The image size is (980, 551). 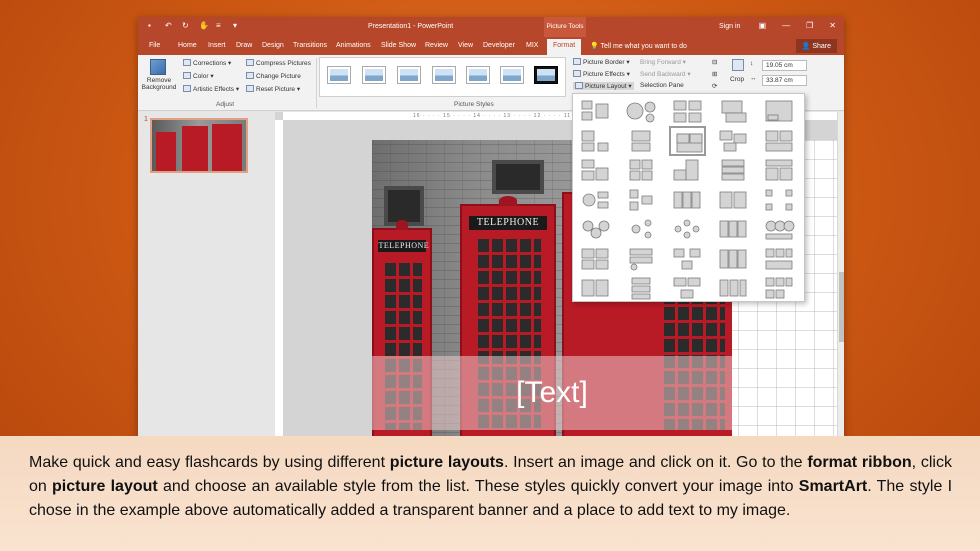 I want to click on scrollbar-thumb, so click(x=841, y=307).